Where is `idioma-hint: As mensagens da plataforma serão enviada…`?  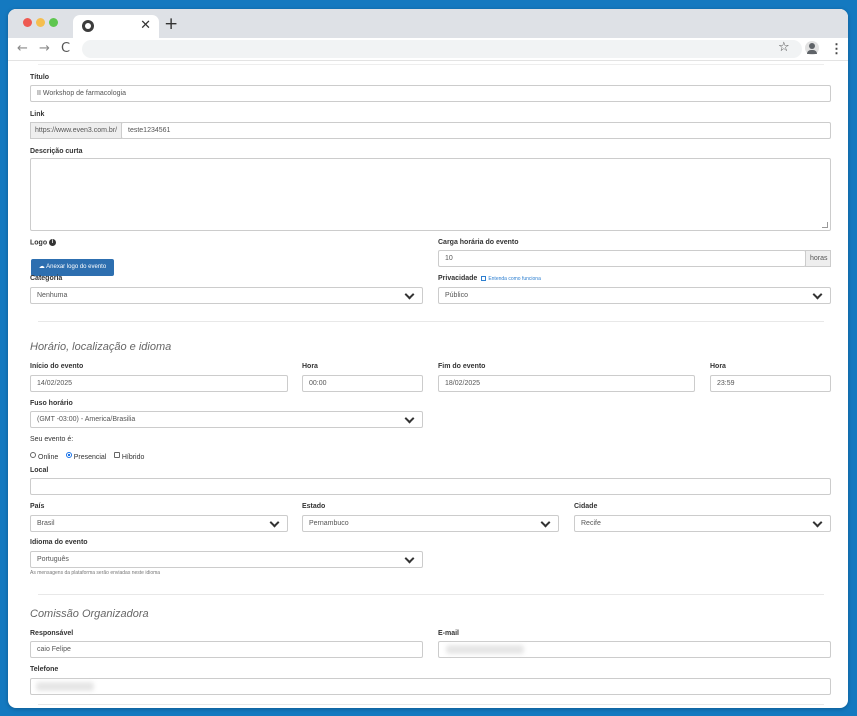
idioma-hint: As mensagens da plataforma serão enviada… is located at coordinates (95, 573).